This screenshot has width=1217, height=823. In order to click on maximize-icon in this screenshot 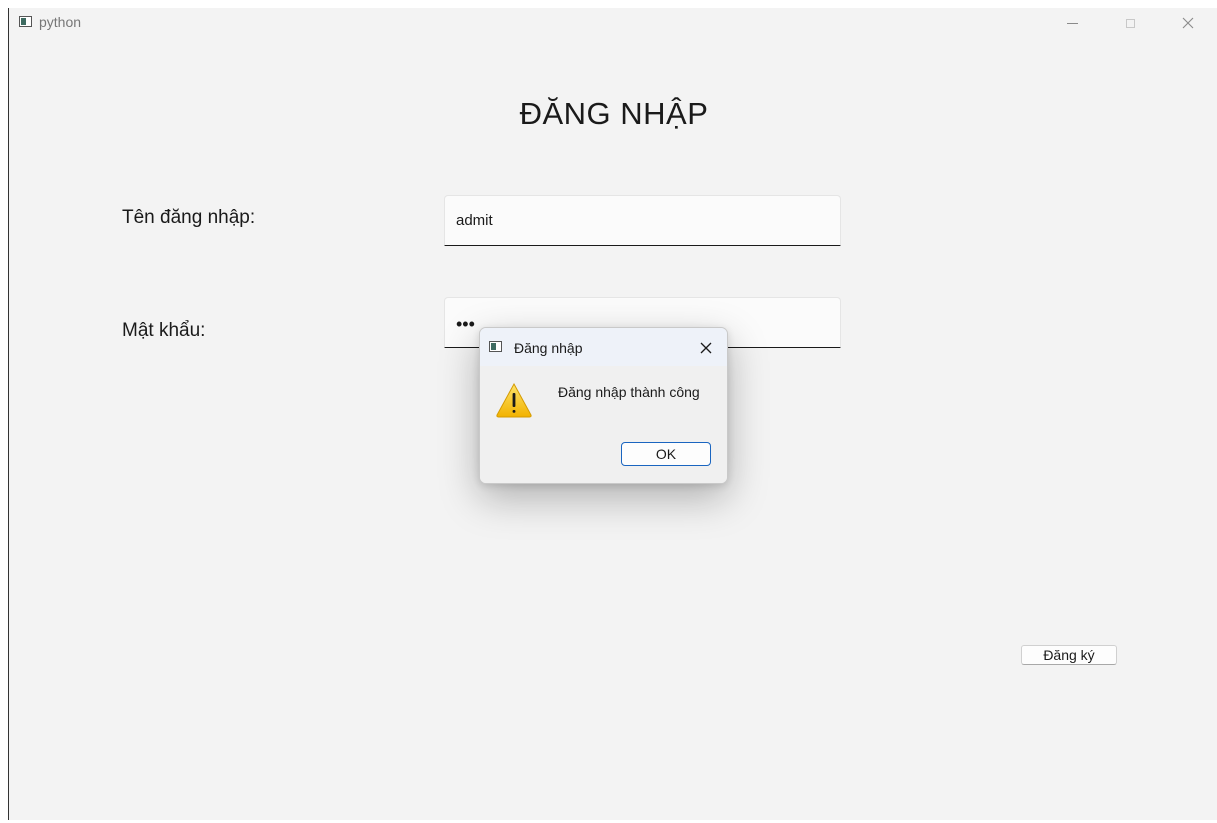, I will do `click(1130, 23)`.